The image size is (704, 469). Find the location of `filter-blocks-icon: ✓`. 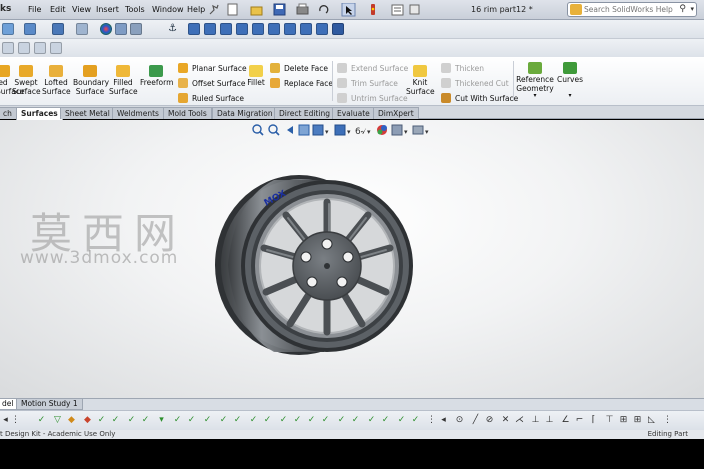

filter-blocks-icon: ✓ is located at coordinates (385, 420).